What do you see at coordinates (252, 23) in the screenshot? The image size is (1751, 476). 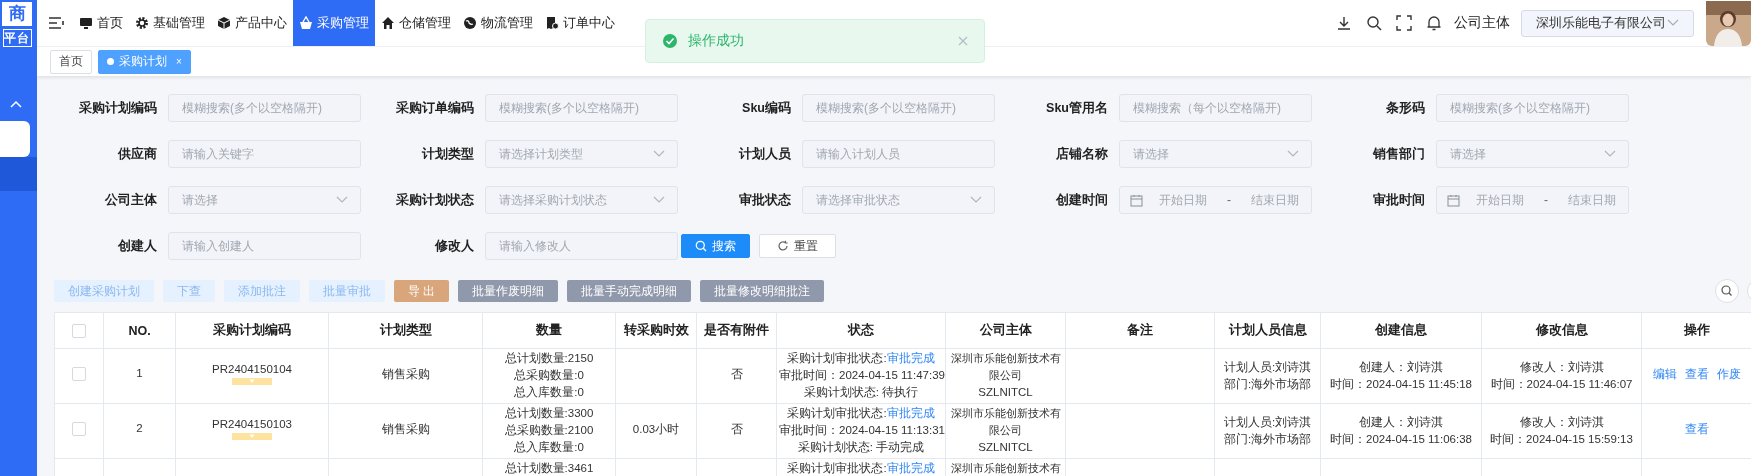 I see `nav-item: 产品中心` at bounding box center [252, 23].